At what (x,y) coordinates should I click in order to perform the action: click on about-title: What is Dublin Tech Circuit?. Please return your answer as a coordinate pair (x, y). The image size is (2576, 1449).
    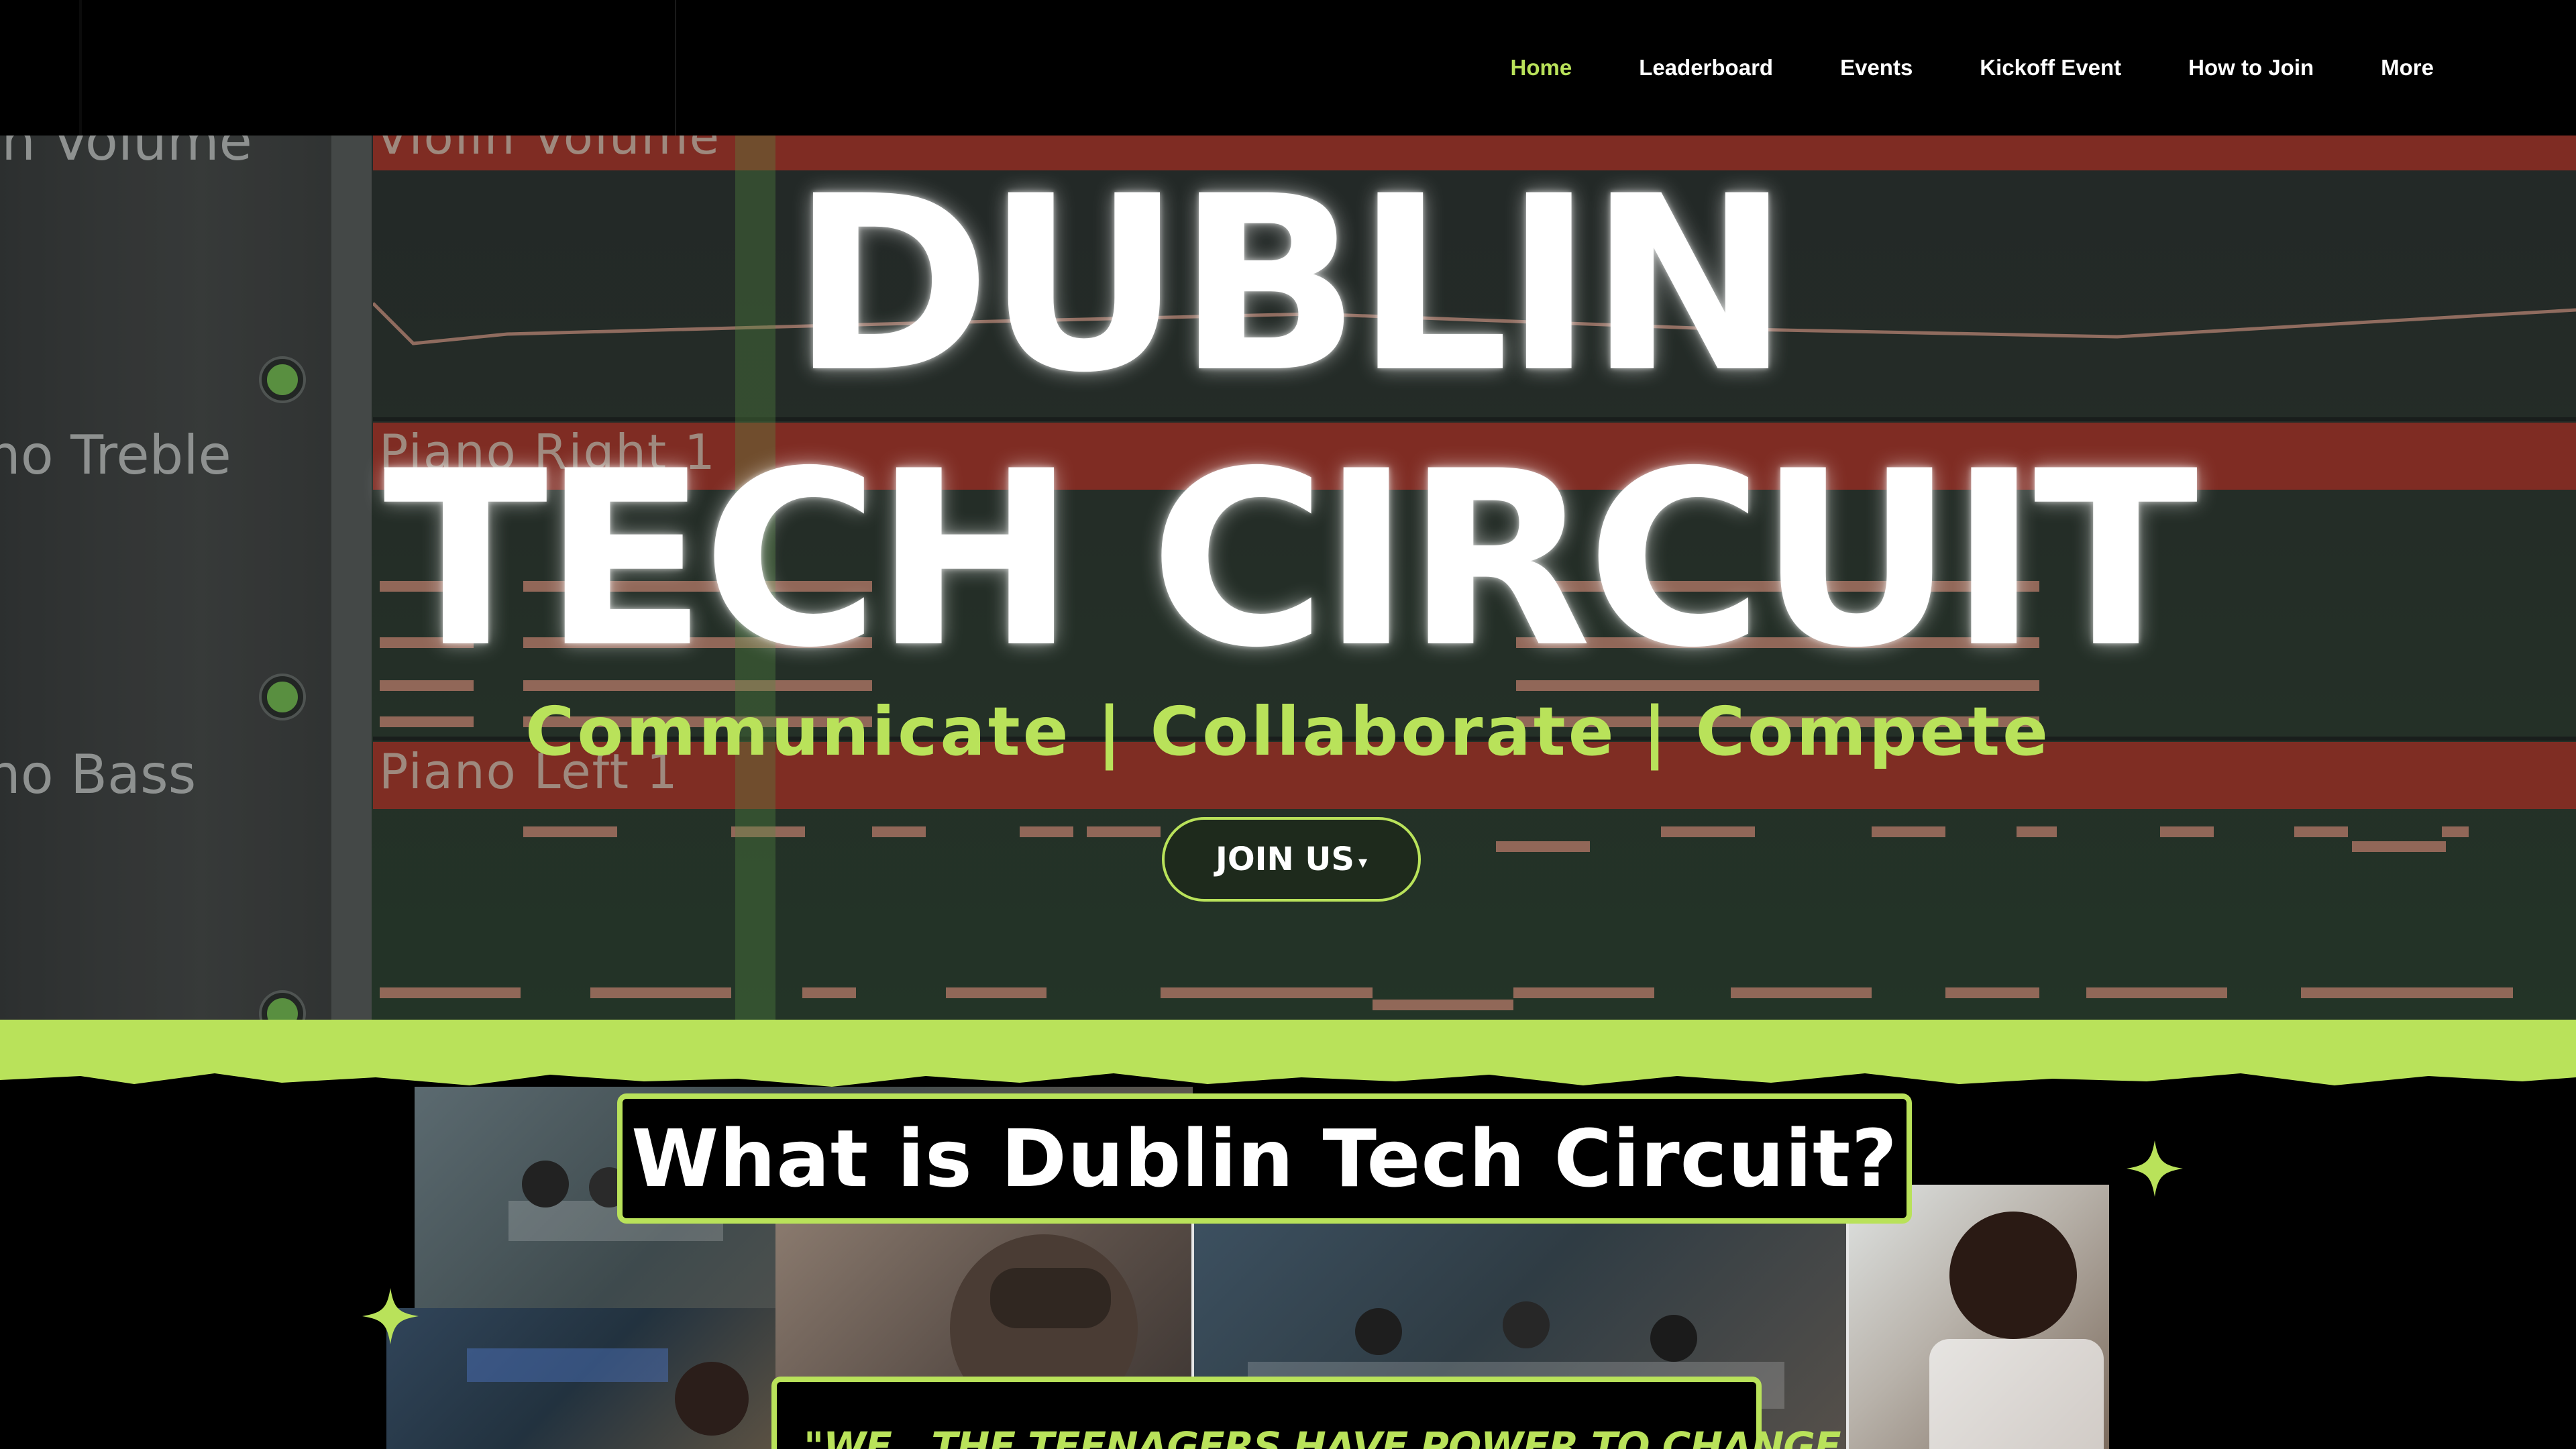
    Looking at the image, I should click on (1264, 1158).